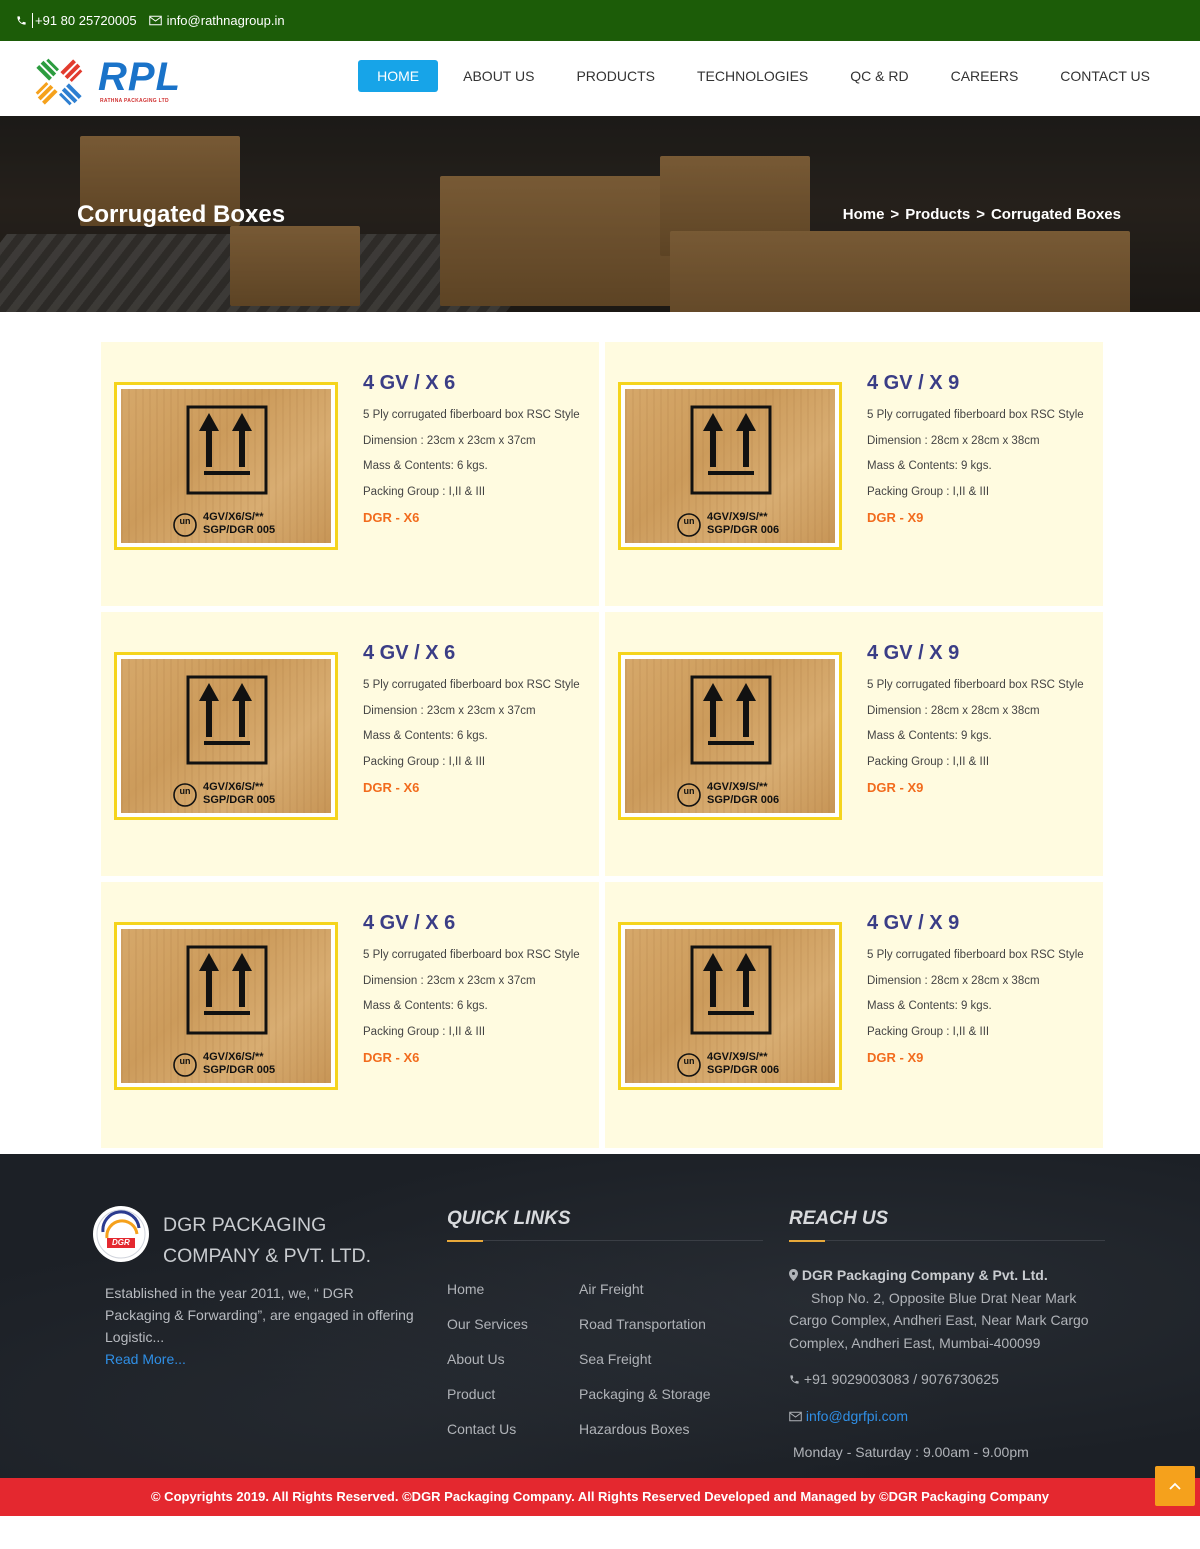  I want to click on breadcrumb: Home > Products > Corrugated Boxes, so click(982, 214).